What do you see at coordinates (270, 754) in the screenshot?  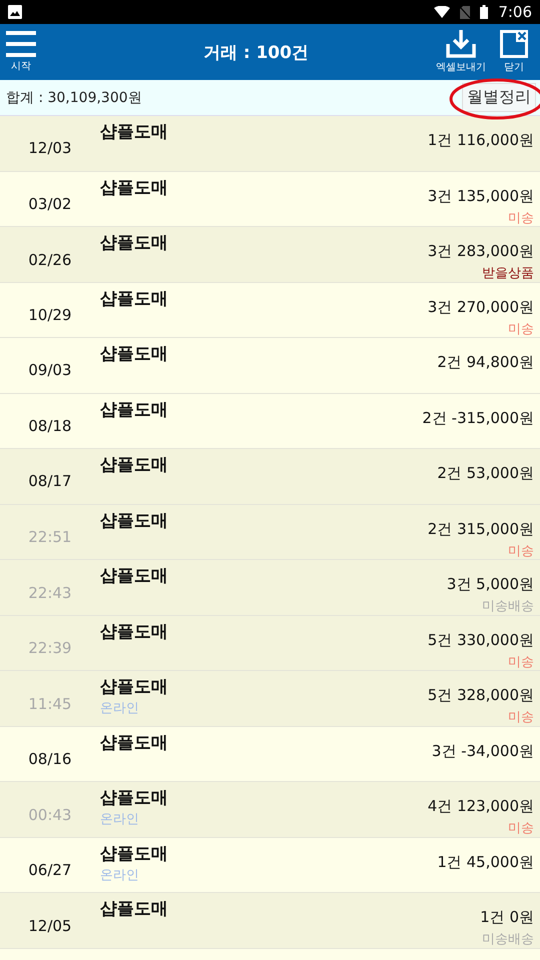 I see `transaction-row: 08/16 샵플도매 3건 -34,000원` at bounding box center [270, 754].